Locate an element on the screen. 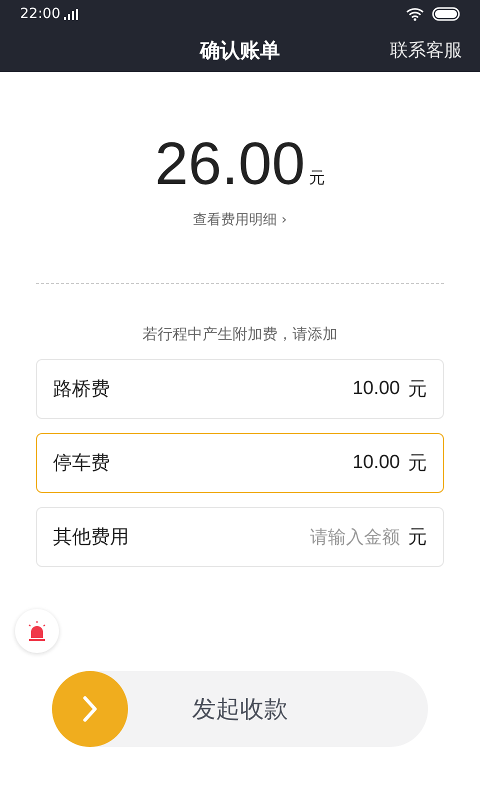  wifi-icon is located at coordinates (415, 14).